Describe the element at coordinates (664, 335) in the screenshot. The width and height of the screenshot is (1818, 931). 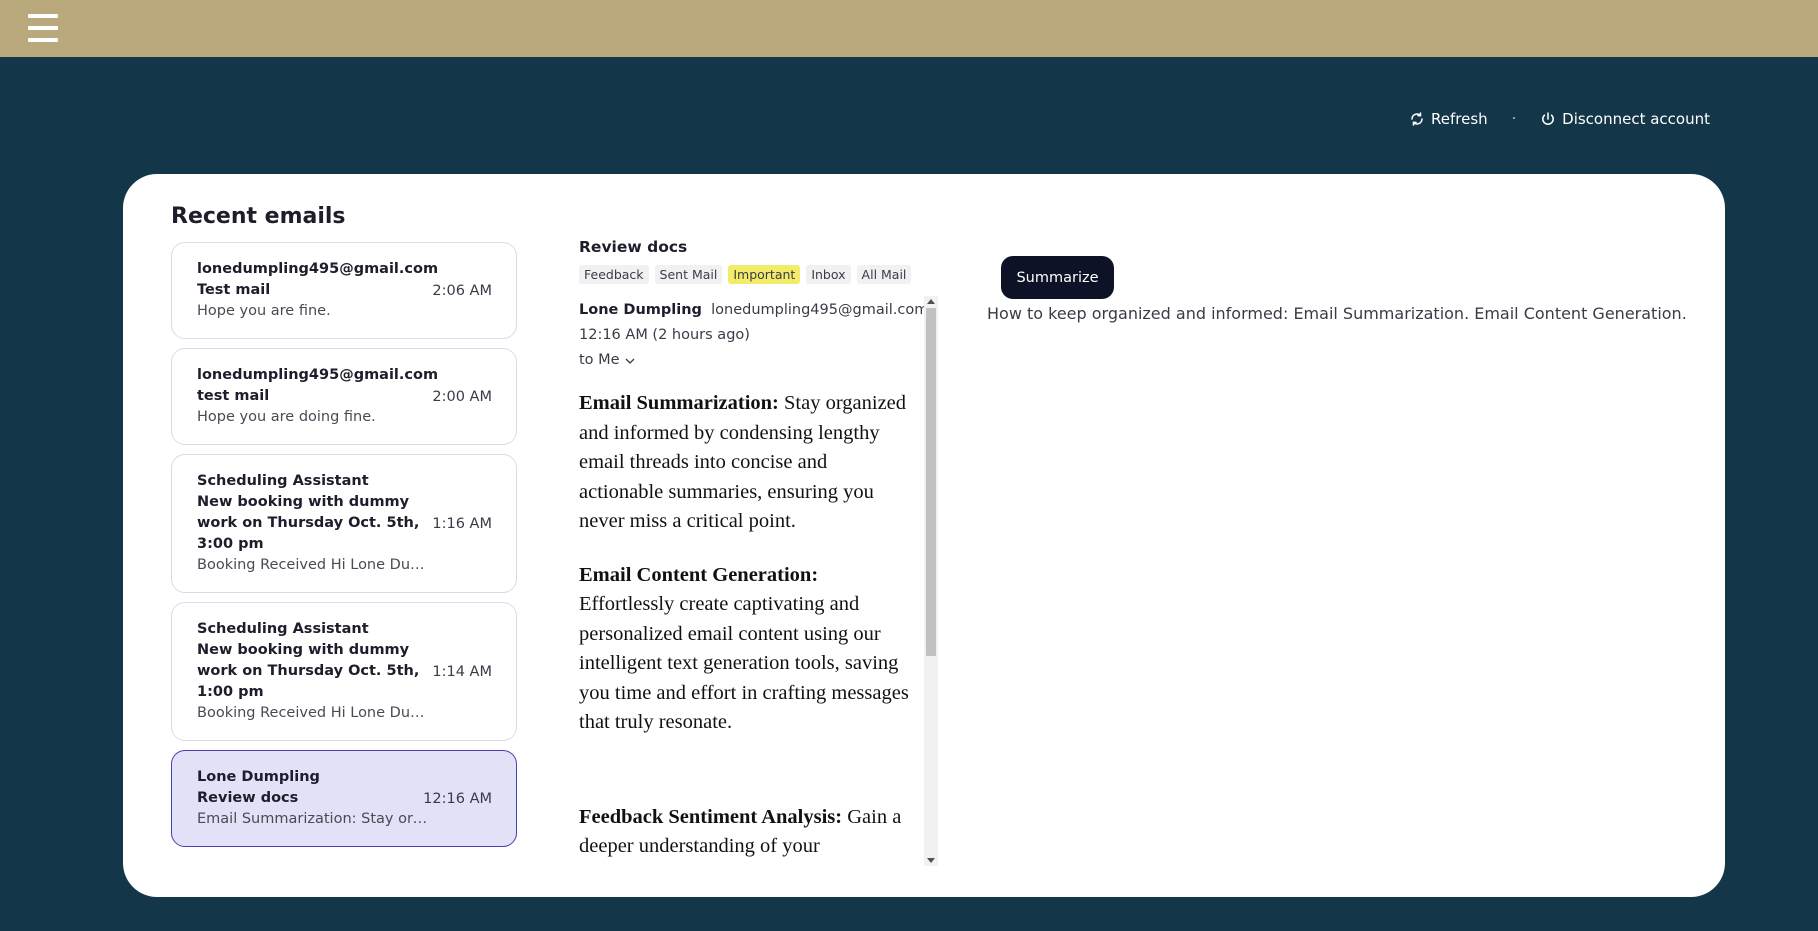
I see `email-datetime: 12:16 AM (2 hours ago)` at that location.